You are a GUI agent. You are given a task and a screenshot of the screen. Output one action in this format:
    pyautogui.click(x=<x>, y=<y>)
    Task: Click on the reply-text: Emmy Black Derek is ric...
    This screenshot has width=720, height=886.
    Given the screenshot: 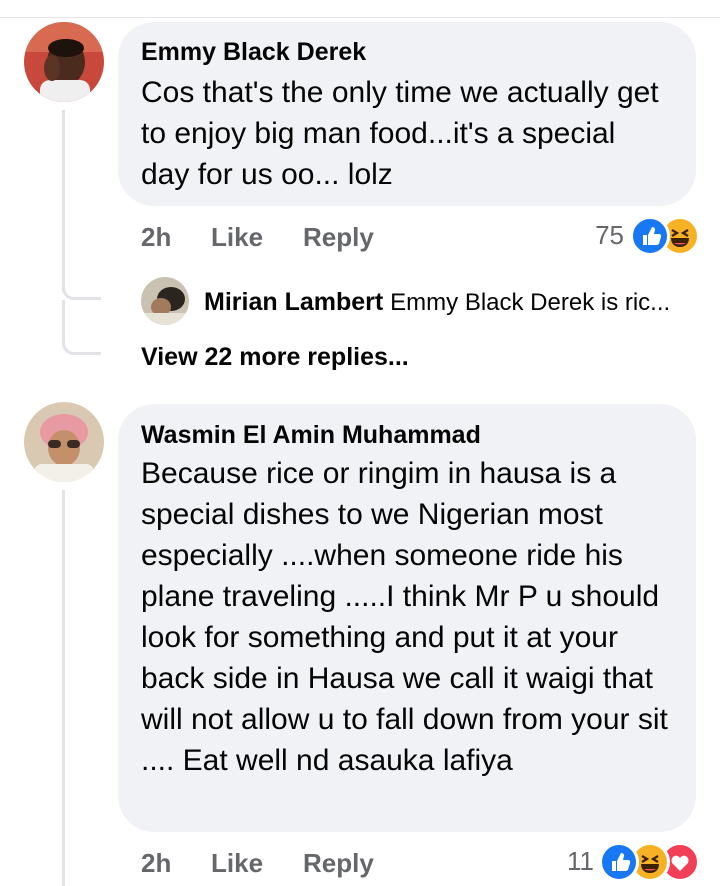 What is the action you would take?
    pyautogui.click(x=530, y=302)
    